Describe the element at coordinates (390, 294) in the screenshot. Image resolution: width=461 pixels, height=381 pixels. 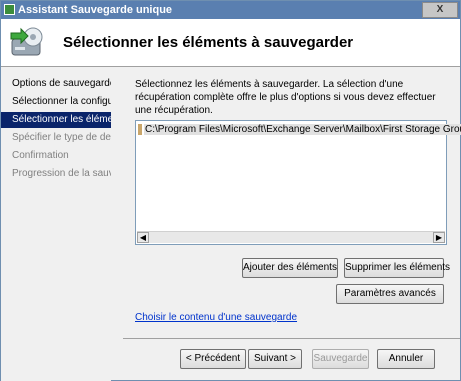
I see `advanced-settings-button: Paramètres avancés` at that location.